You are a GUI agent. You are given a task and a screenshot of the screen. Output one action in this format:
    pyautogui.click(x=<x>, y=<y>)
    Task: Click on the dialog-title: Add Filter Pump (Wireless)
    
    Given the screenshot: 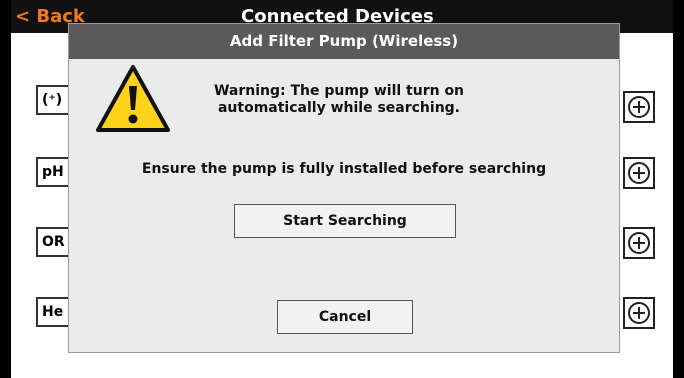 What is the action you would take?
    pyautogui.click(x=344, y=41)
    